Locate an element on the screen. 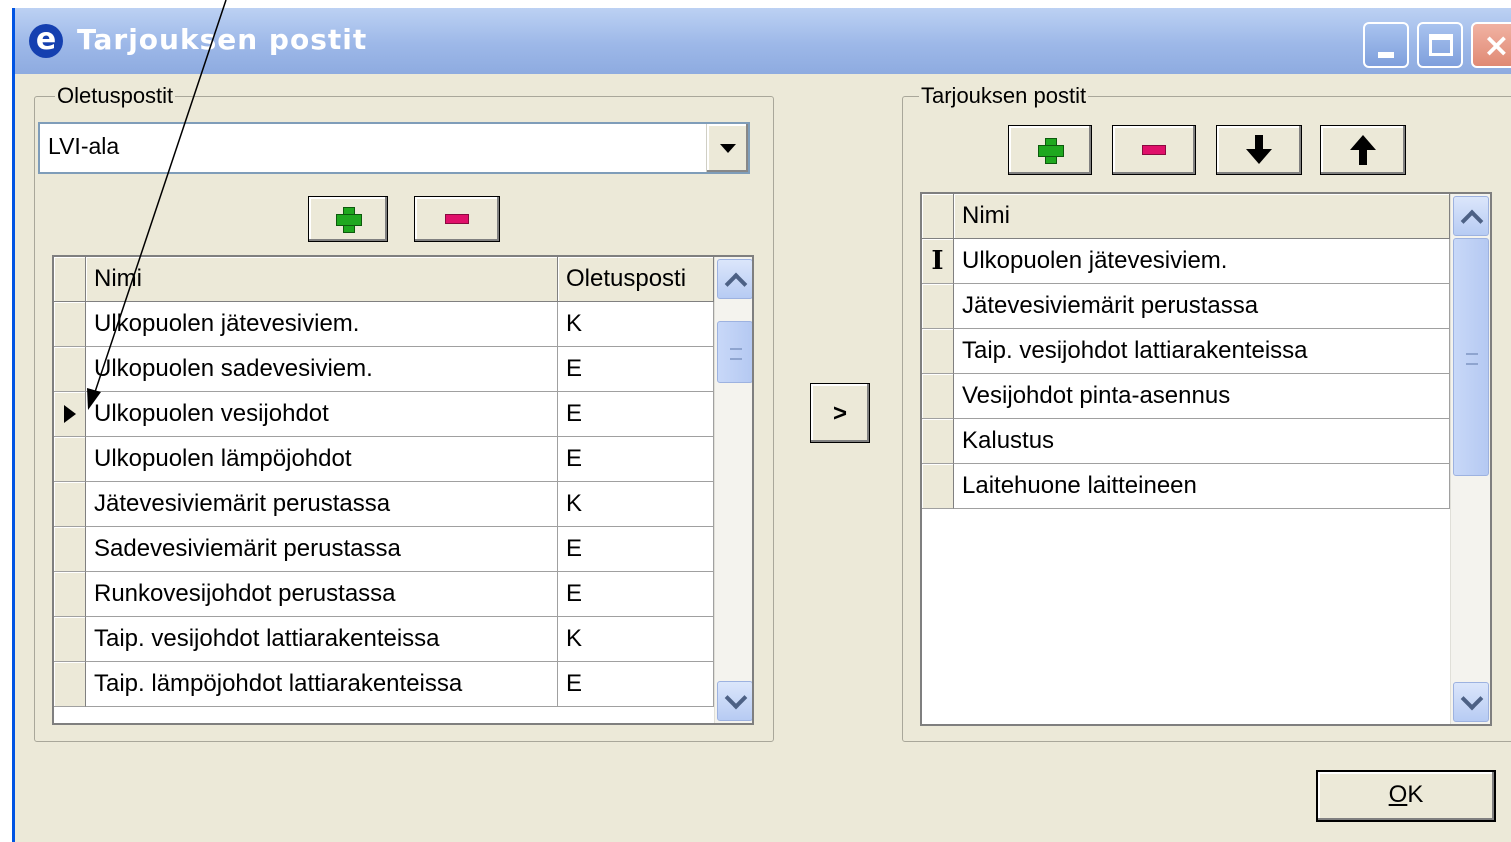 The image size is (1511, 842). table-row: Ulkopuolen lämpöjohdot E is located at coordinates (384, 459).